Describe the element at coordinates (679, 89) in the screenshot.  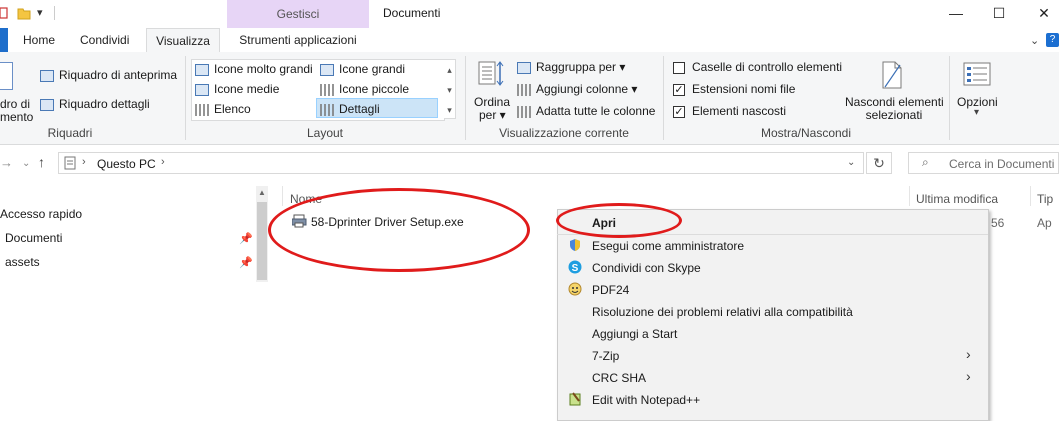
I see `file-extensions-checkbox: ✓` at that location.